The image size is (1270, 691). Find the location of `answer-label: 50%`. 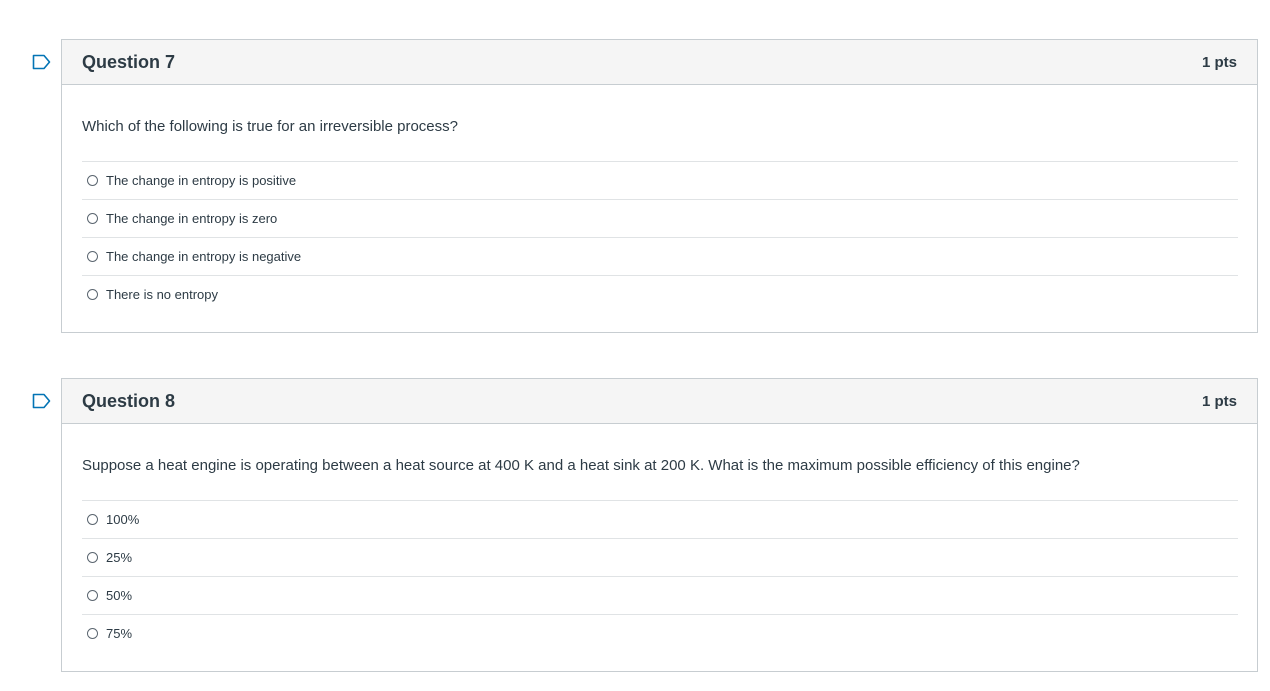

answer-label: 50% is located at coordinates (119, 595).